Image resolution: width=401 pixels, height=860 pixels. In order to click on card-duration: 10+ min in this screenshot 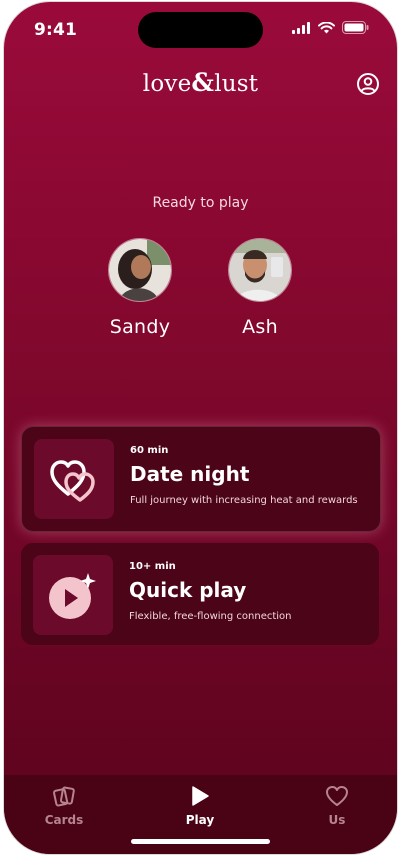, I will do `click(152, 566)`.